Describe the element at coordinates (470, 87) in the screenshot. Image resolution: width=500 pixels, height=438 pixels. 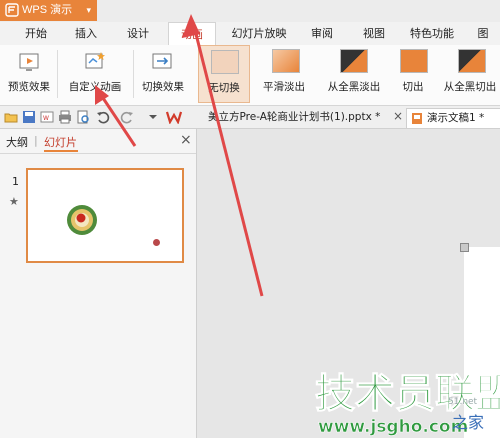
I see `transition-cut-from-black-label: 从全黑切出` at that location.